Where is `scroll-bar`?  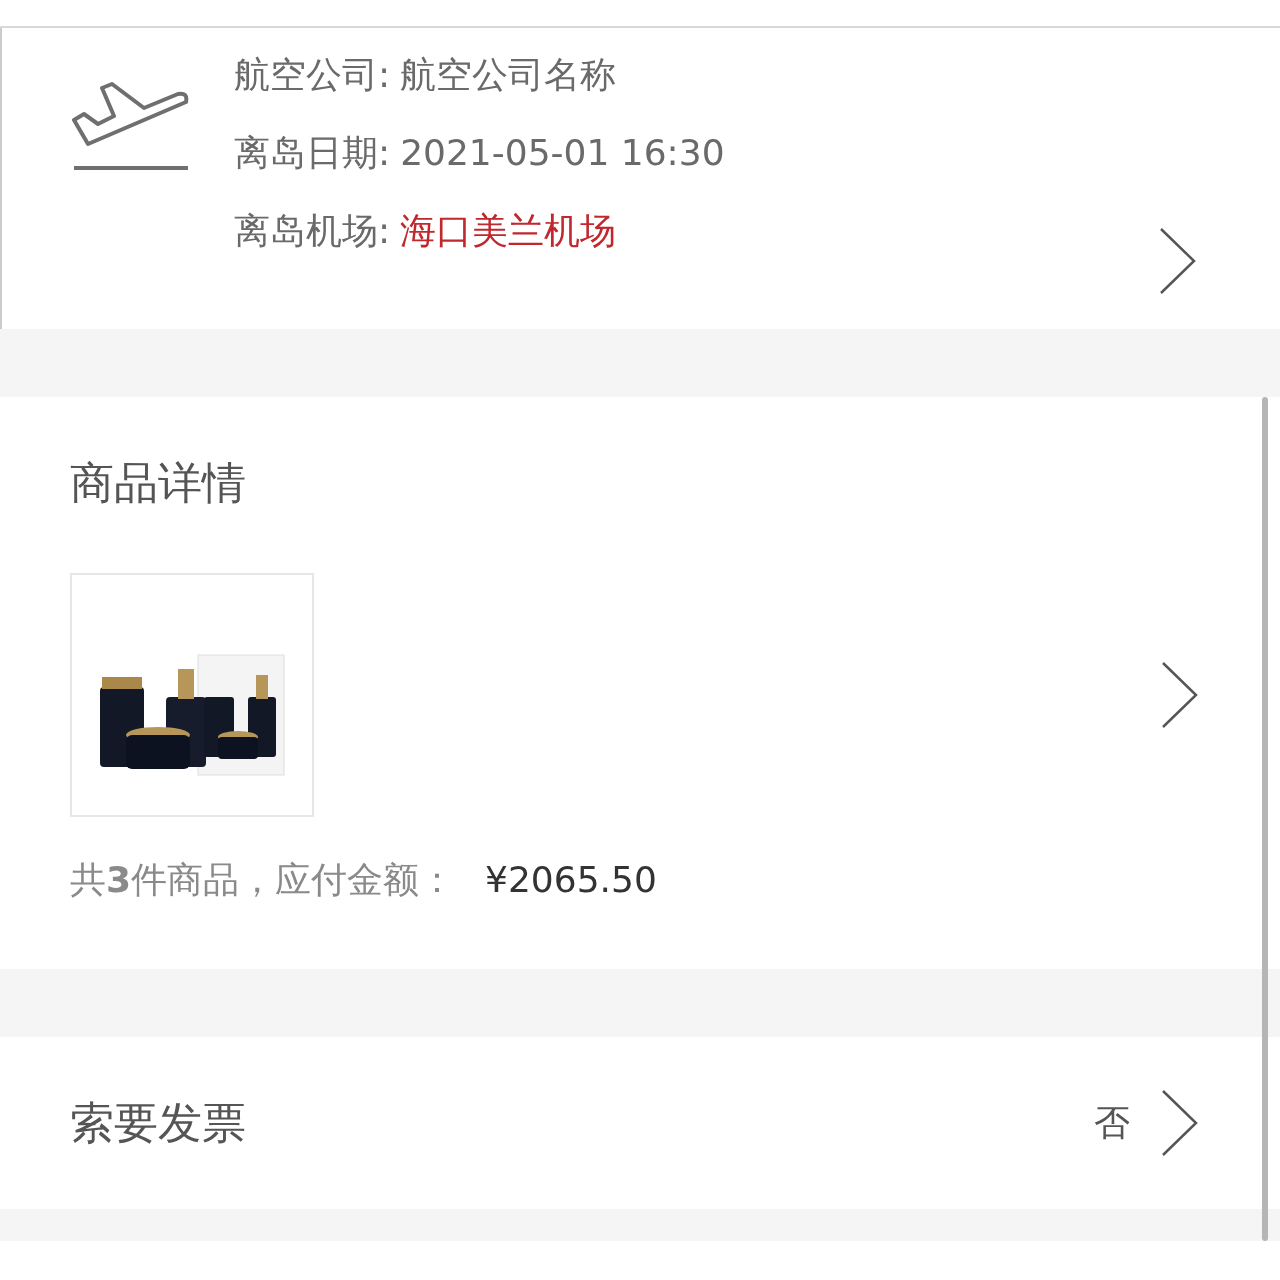 scroll-bar is located at coordinates (1265, 819).